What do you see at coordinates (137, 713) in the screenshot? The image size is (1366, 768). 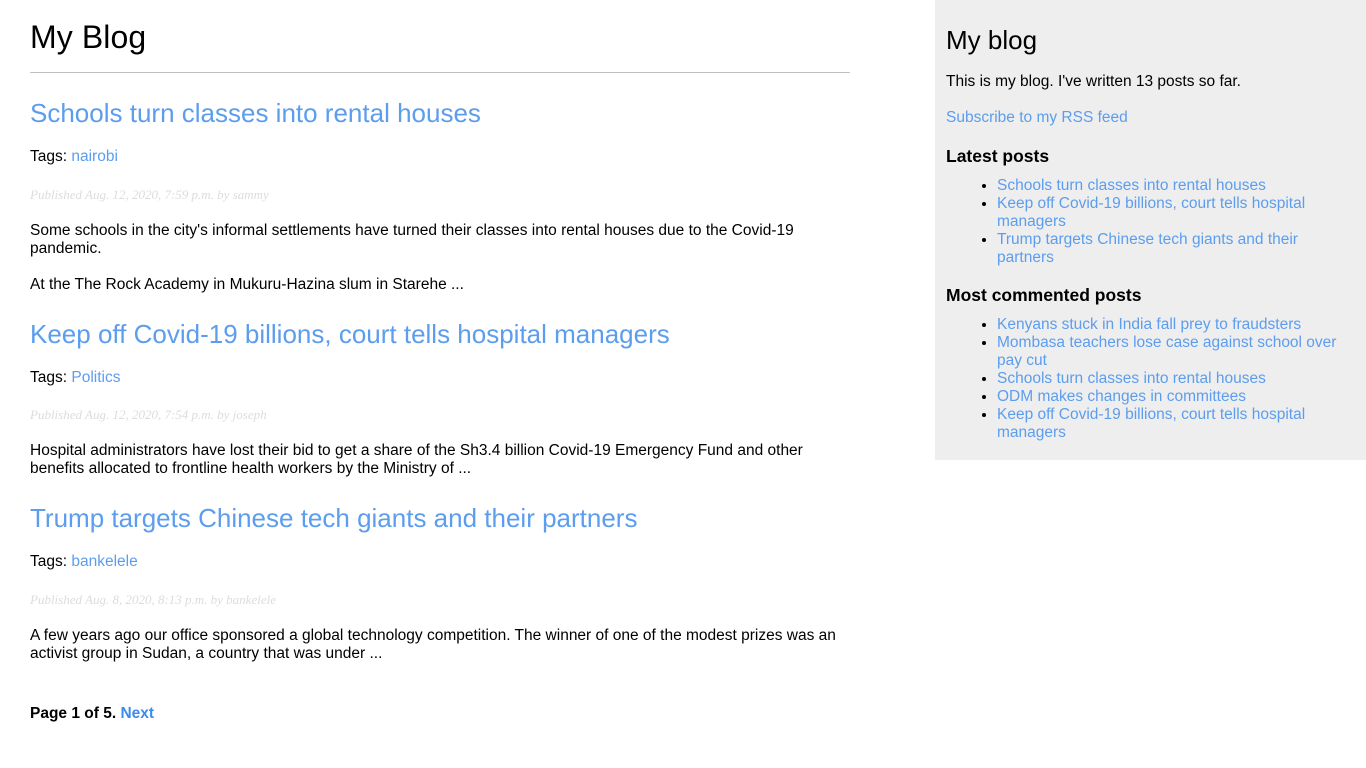 I see `next-page-link: Next` at bounding box center [137, 713].